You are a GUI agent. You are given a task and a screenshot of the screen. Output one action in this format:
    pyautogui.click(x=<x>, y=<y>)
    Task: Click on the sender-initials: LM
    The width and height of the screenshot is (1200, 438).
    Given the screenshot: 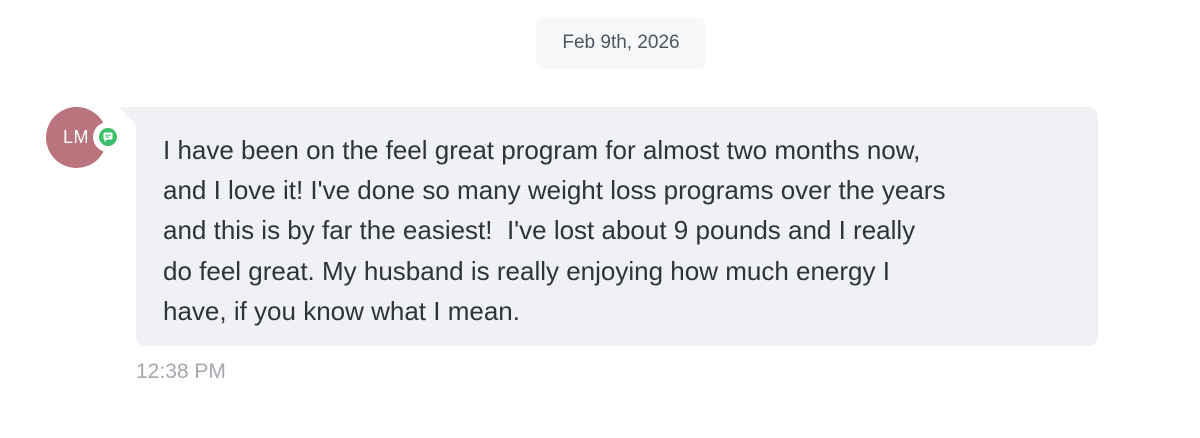 What is the action you would take?
    pyautogui.click(x=76, y=137)
    